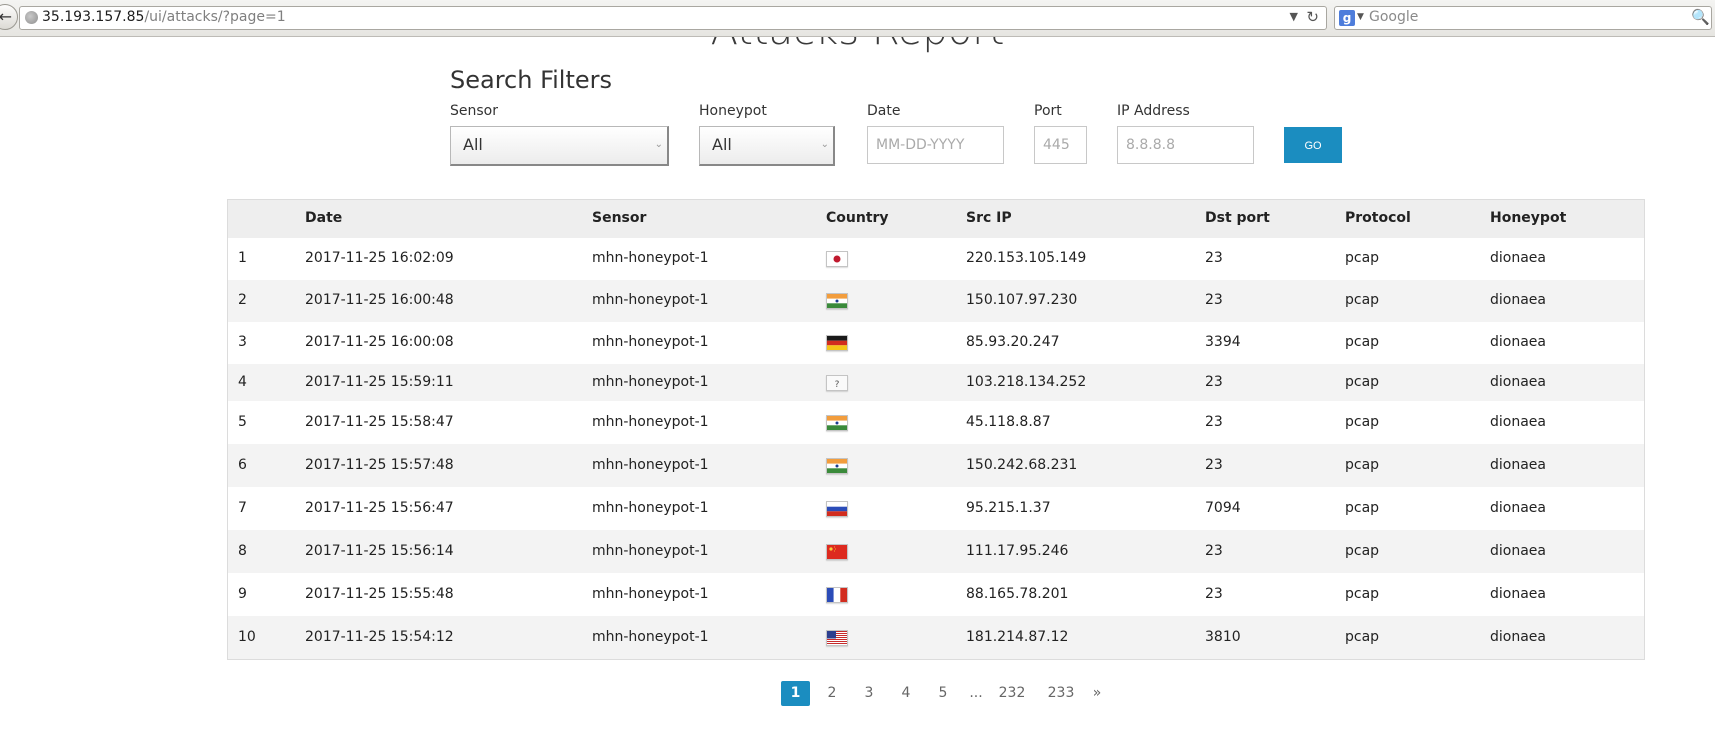 This screenshot has width=1715, height=740. What do you see at coordinates (93, 17) in the screenshot?
I see `url-host: 35.193.157.85` at bounding box center [93, 17].